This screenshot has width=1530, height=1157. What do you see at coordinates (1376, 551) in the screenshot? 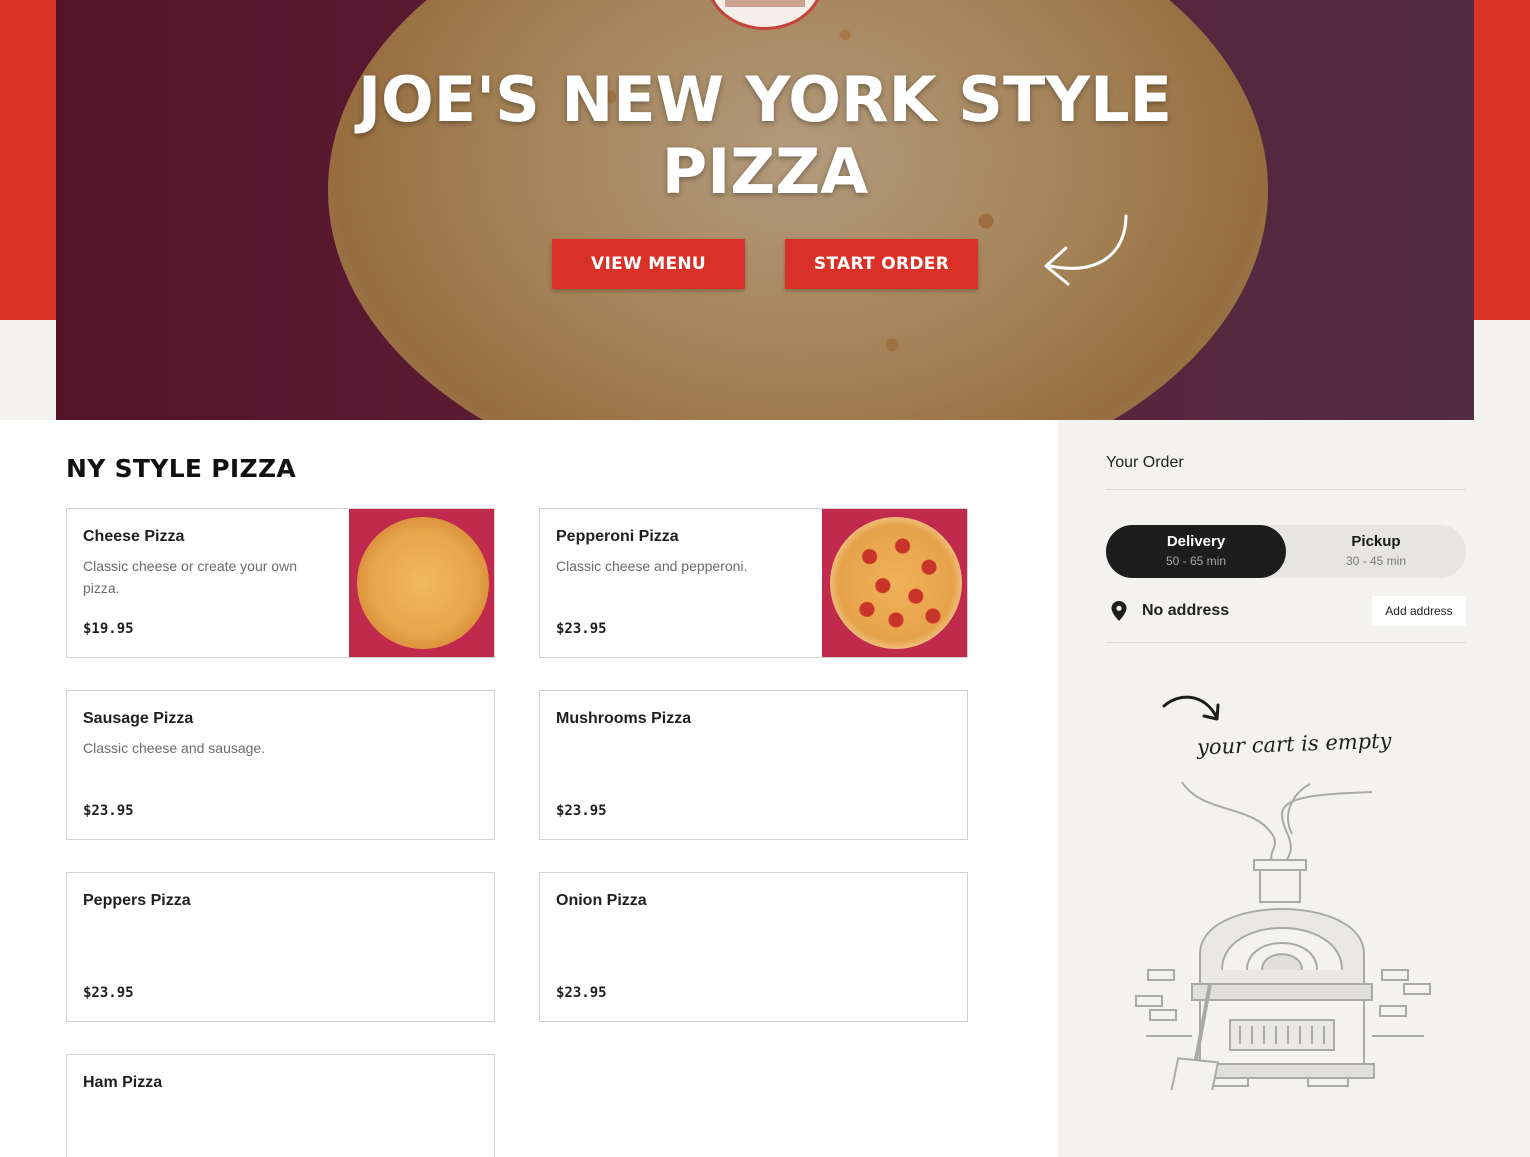
I see `pickup-option: Pickup 30 - 45 min` at bounding box center [1376, 551].